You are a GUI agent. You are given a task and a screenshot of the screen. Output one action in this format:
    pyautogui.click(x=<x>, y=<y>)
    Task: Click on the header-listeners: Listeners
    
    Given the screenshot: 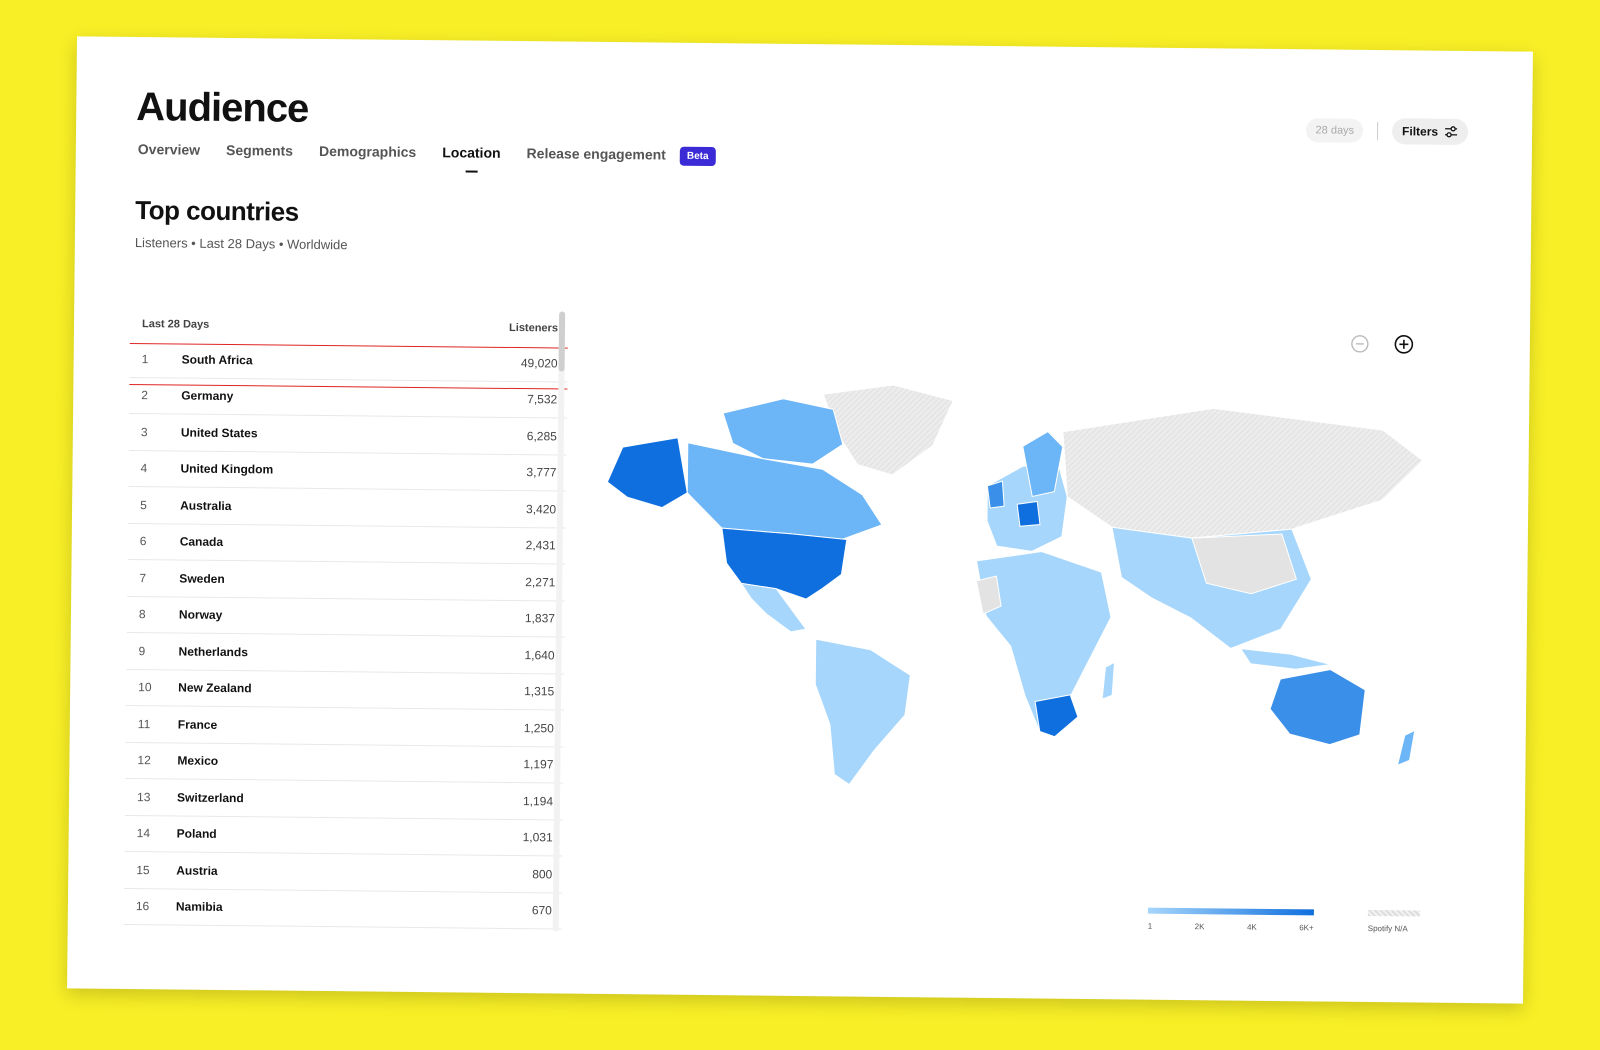 What is the action you would take?
    pyautogui.click(x=533, y=328)
    